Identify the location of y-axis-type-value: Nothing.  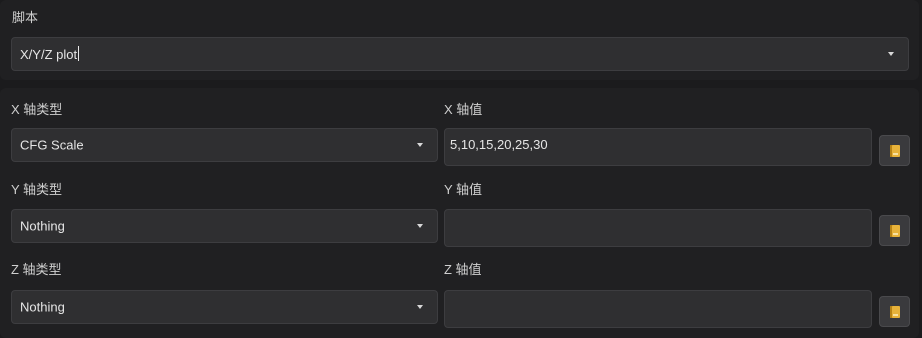
(42, 226).